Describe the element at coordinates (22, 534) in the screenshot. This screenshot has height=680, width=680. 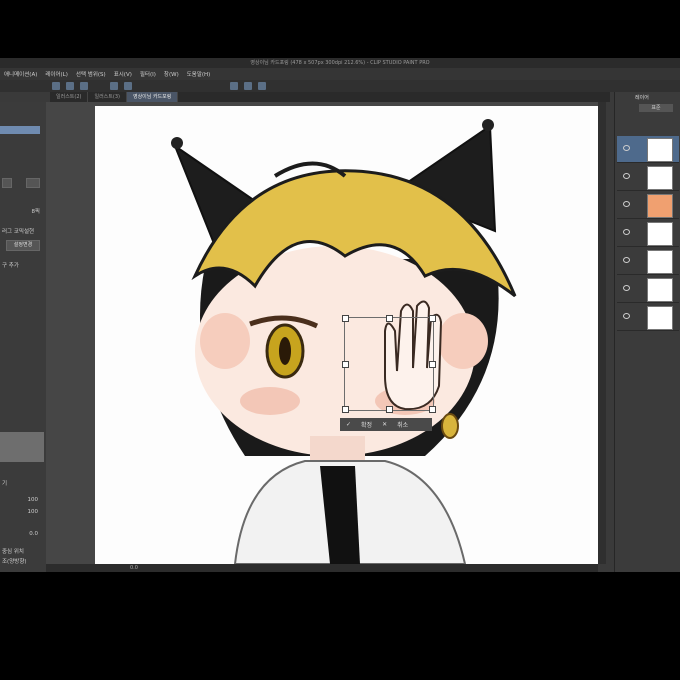
I see `property-value: 0.0` at that location.